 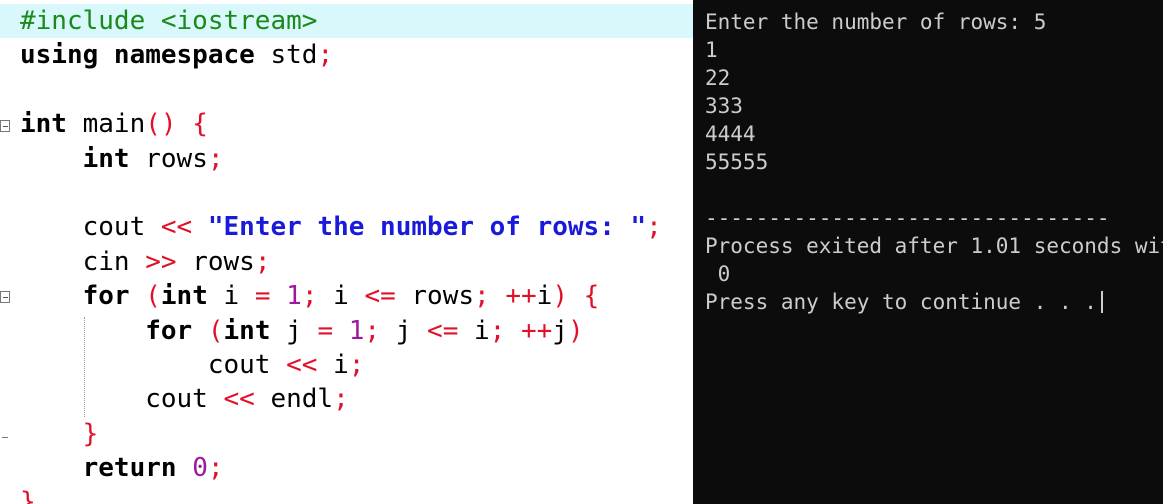 I want to click on code-token: cin, so click(x=83, y=261).